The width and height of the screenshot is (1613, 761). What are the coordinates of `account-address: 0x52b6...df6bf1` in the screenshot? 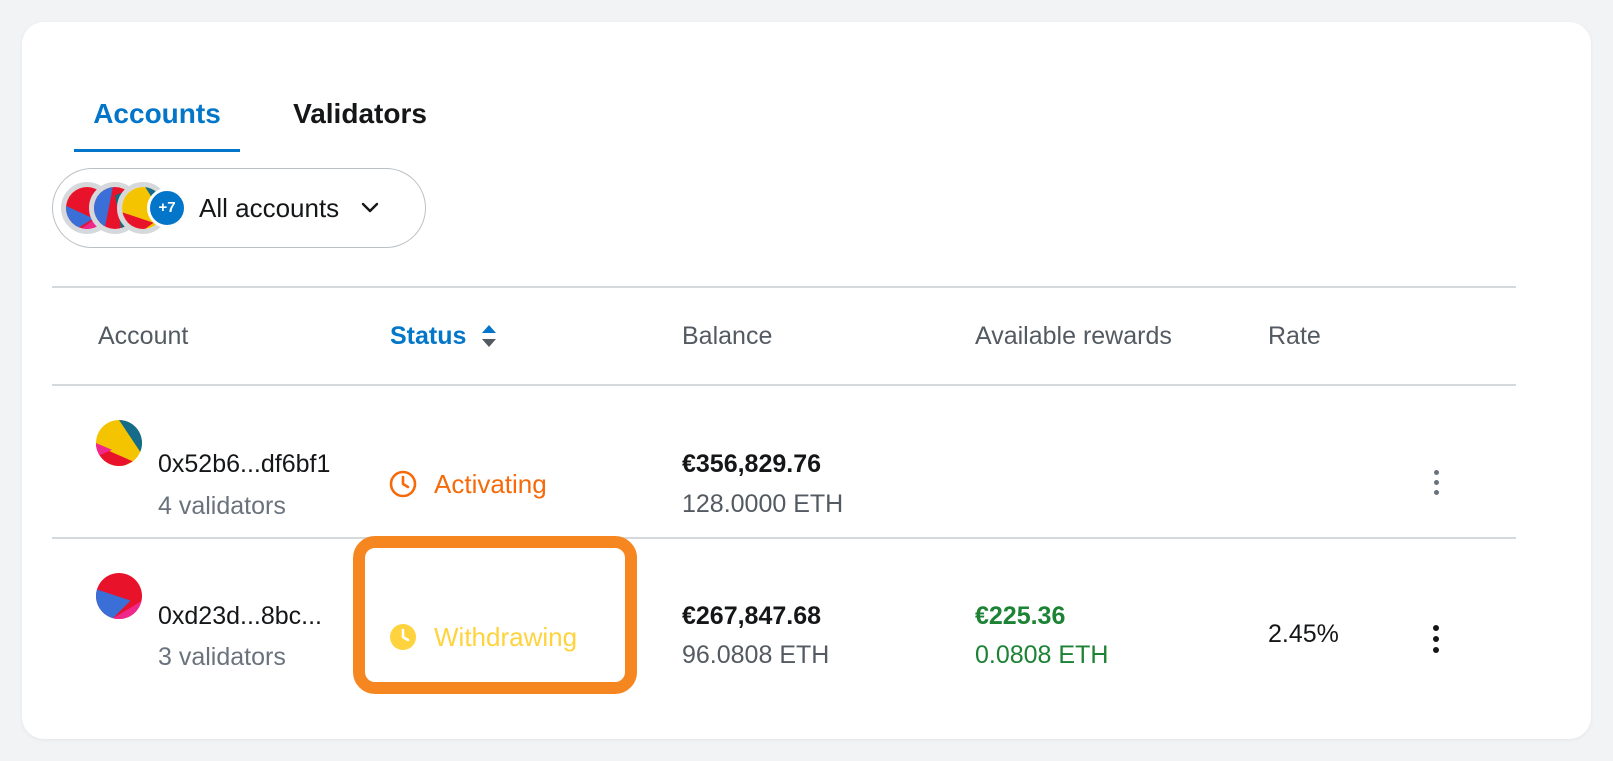 It's located at (244, 464).